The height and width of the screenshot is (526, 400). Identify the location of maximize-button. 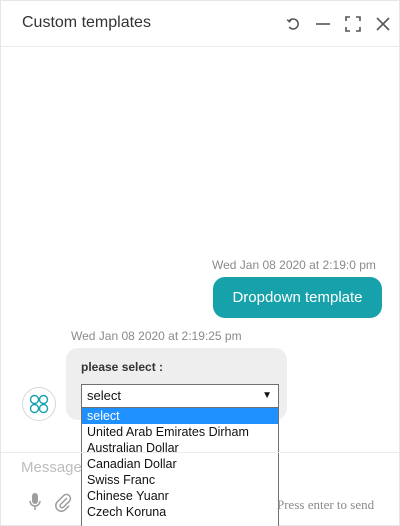
(353, 24).